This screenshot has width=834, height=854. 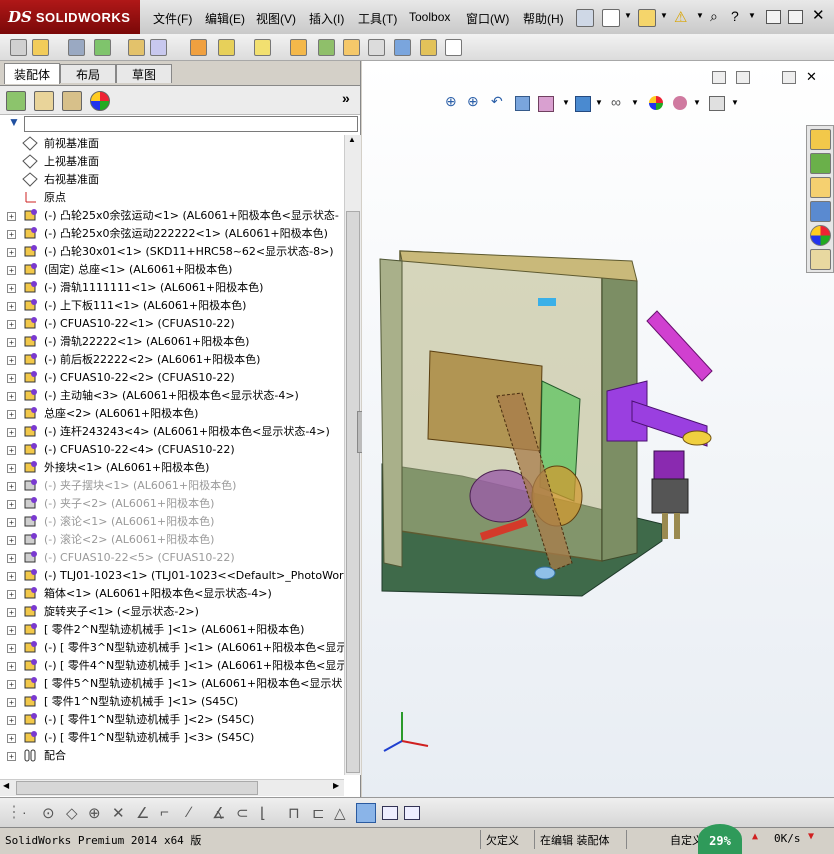 I want to click on menu-toolbox: Toolbox, so click(x=429, y=17).